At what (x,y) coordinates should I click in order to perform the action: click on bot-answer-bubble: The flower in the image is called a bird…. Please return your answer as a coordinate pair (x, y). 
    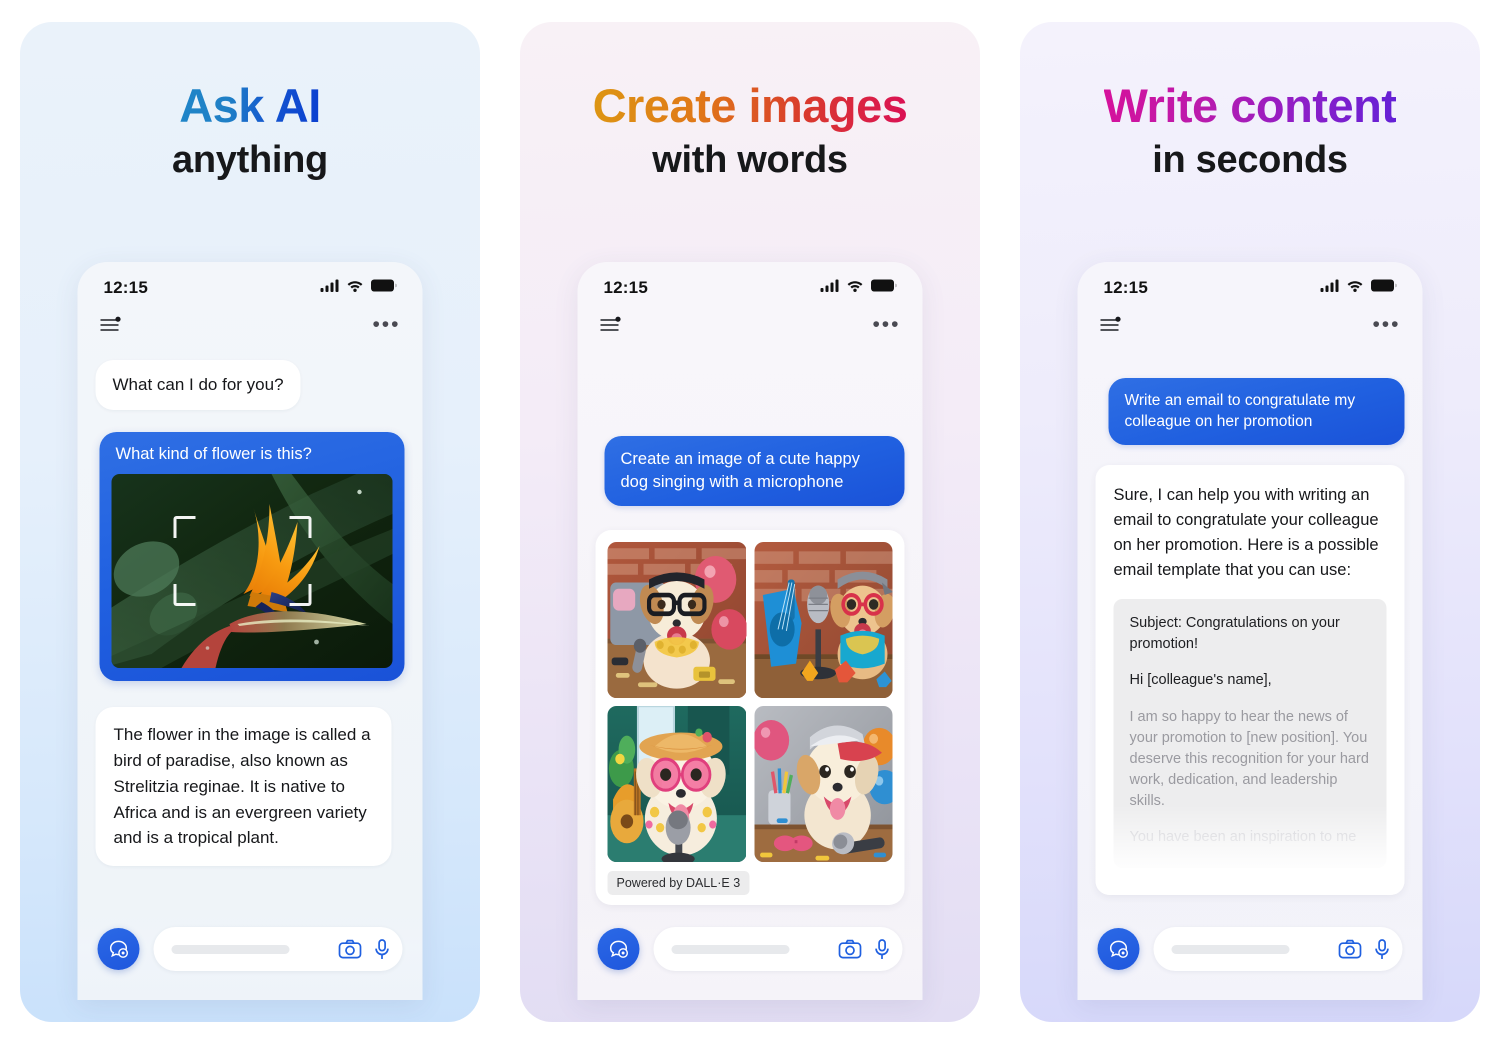
    Looking at the image, I should click on (243, 787).